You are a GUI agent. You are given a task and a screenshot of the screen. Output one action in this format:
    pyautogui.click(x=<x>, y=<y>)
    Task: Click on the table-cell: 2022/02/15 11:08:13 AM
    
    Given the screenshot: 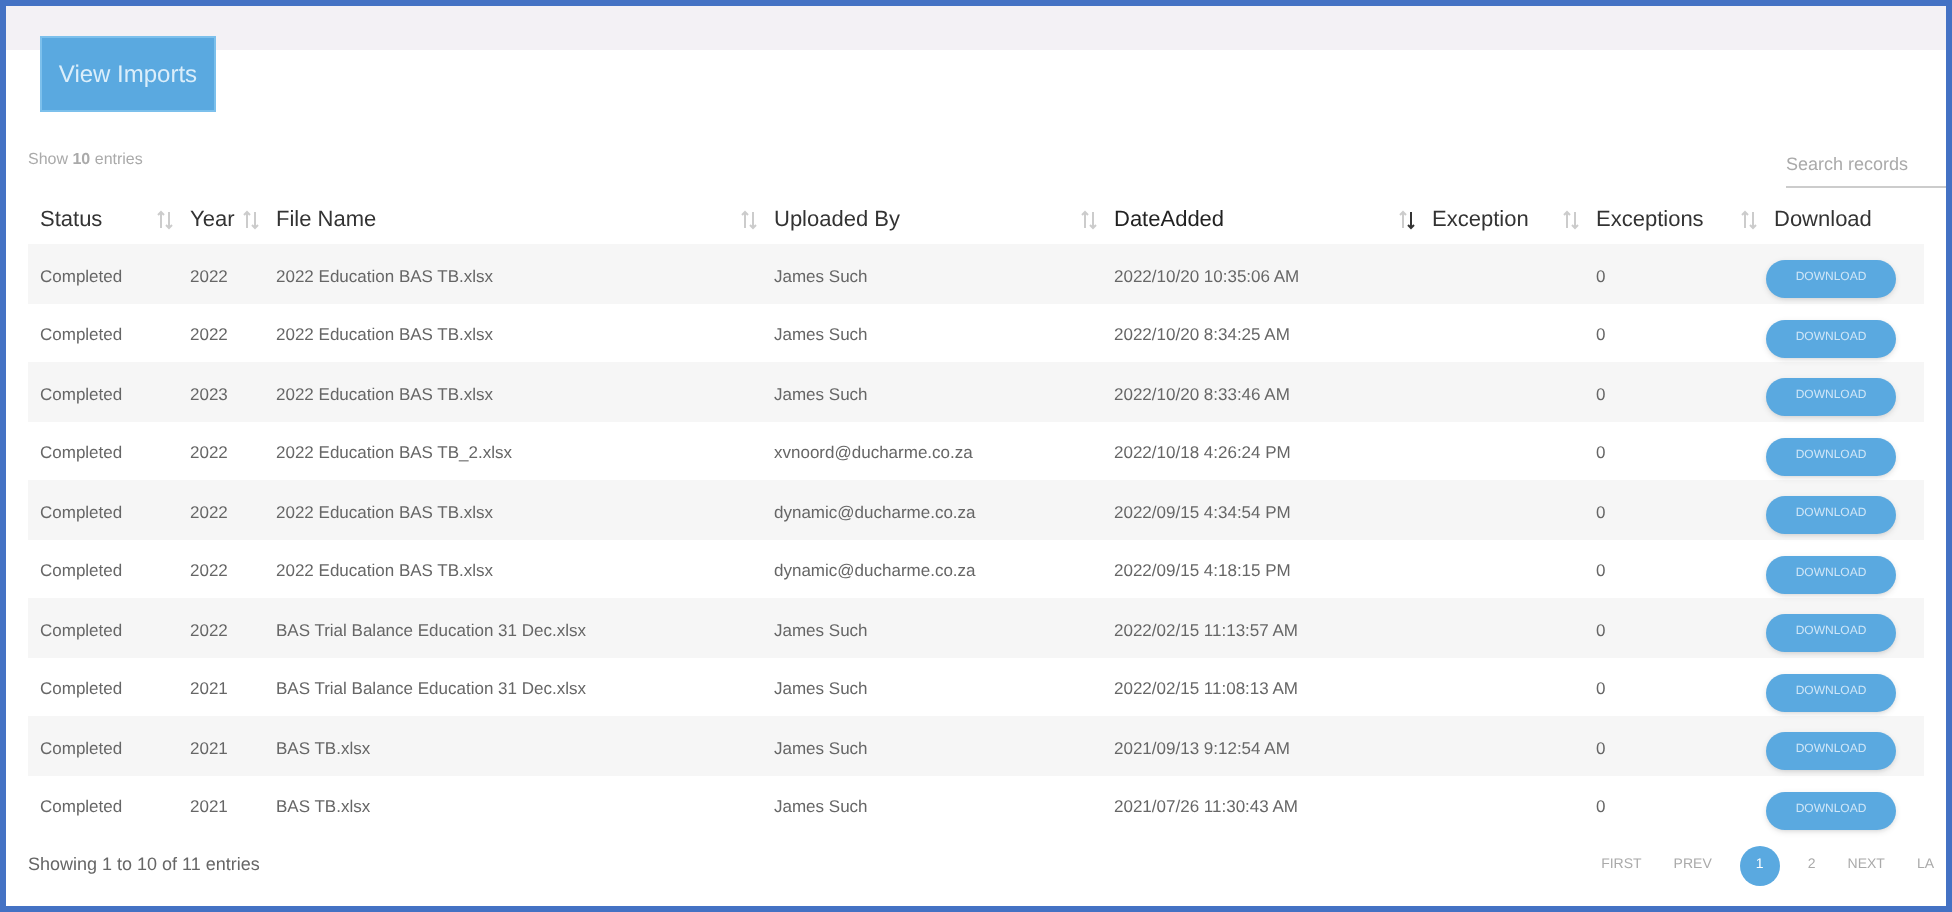 What is the action you would take?
    pyautogui.click(x=1206, y=688)
    